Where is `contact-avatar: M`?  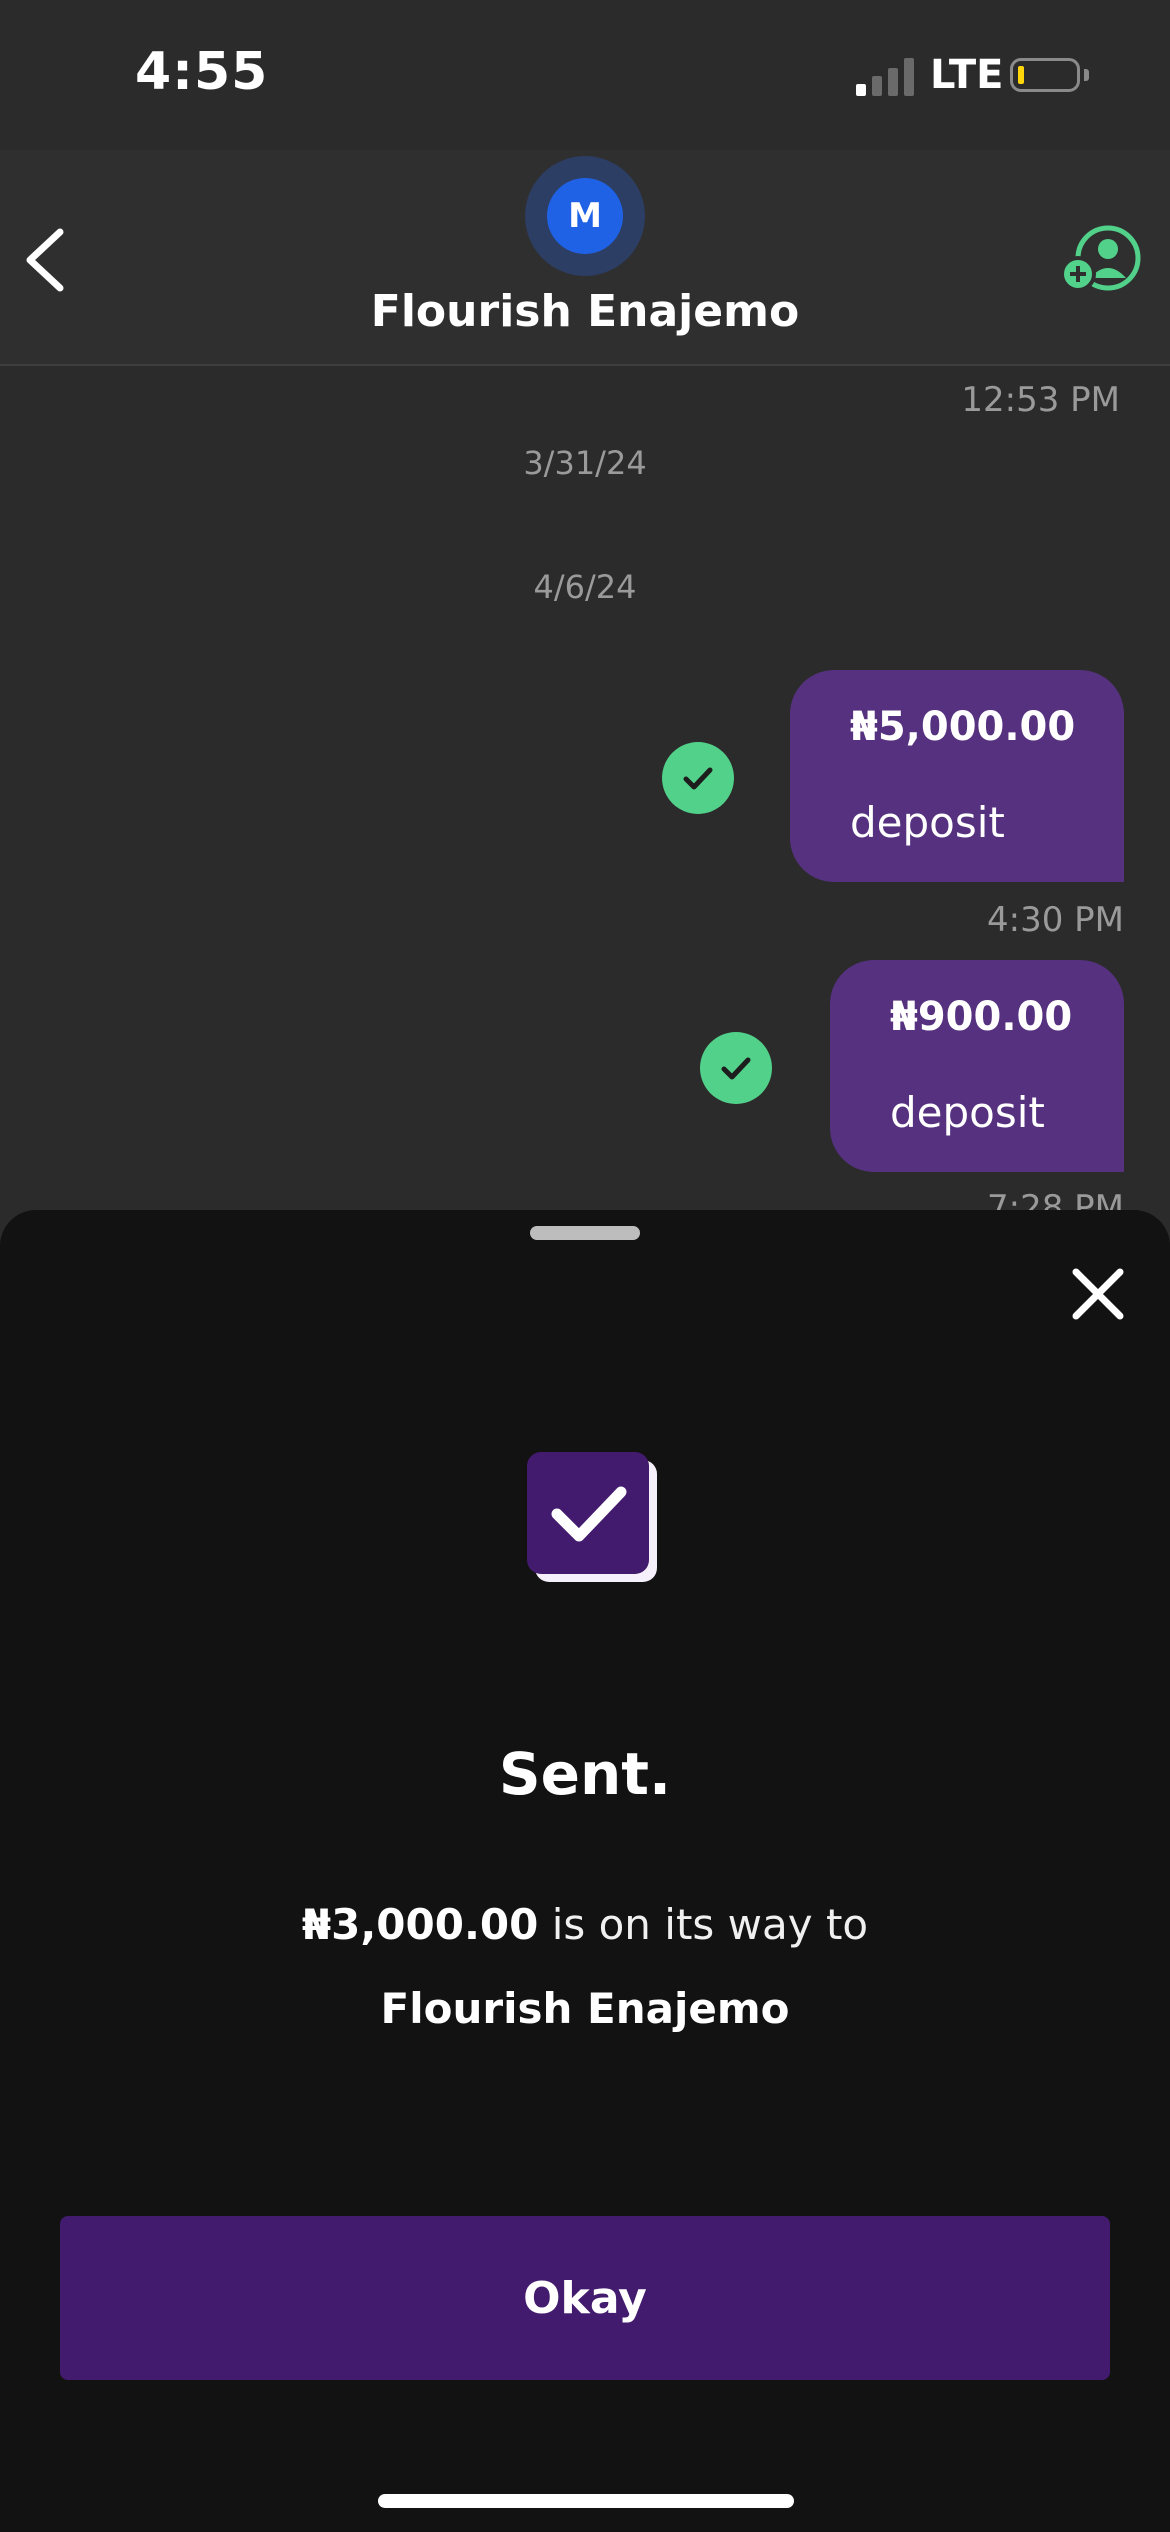
contact-avatar: M is located at coordinates (585, 216).